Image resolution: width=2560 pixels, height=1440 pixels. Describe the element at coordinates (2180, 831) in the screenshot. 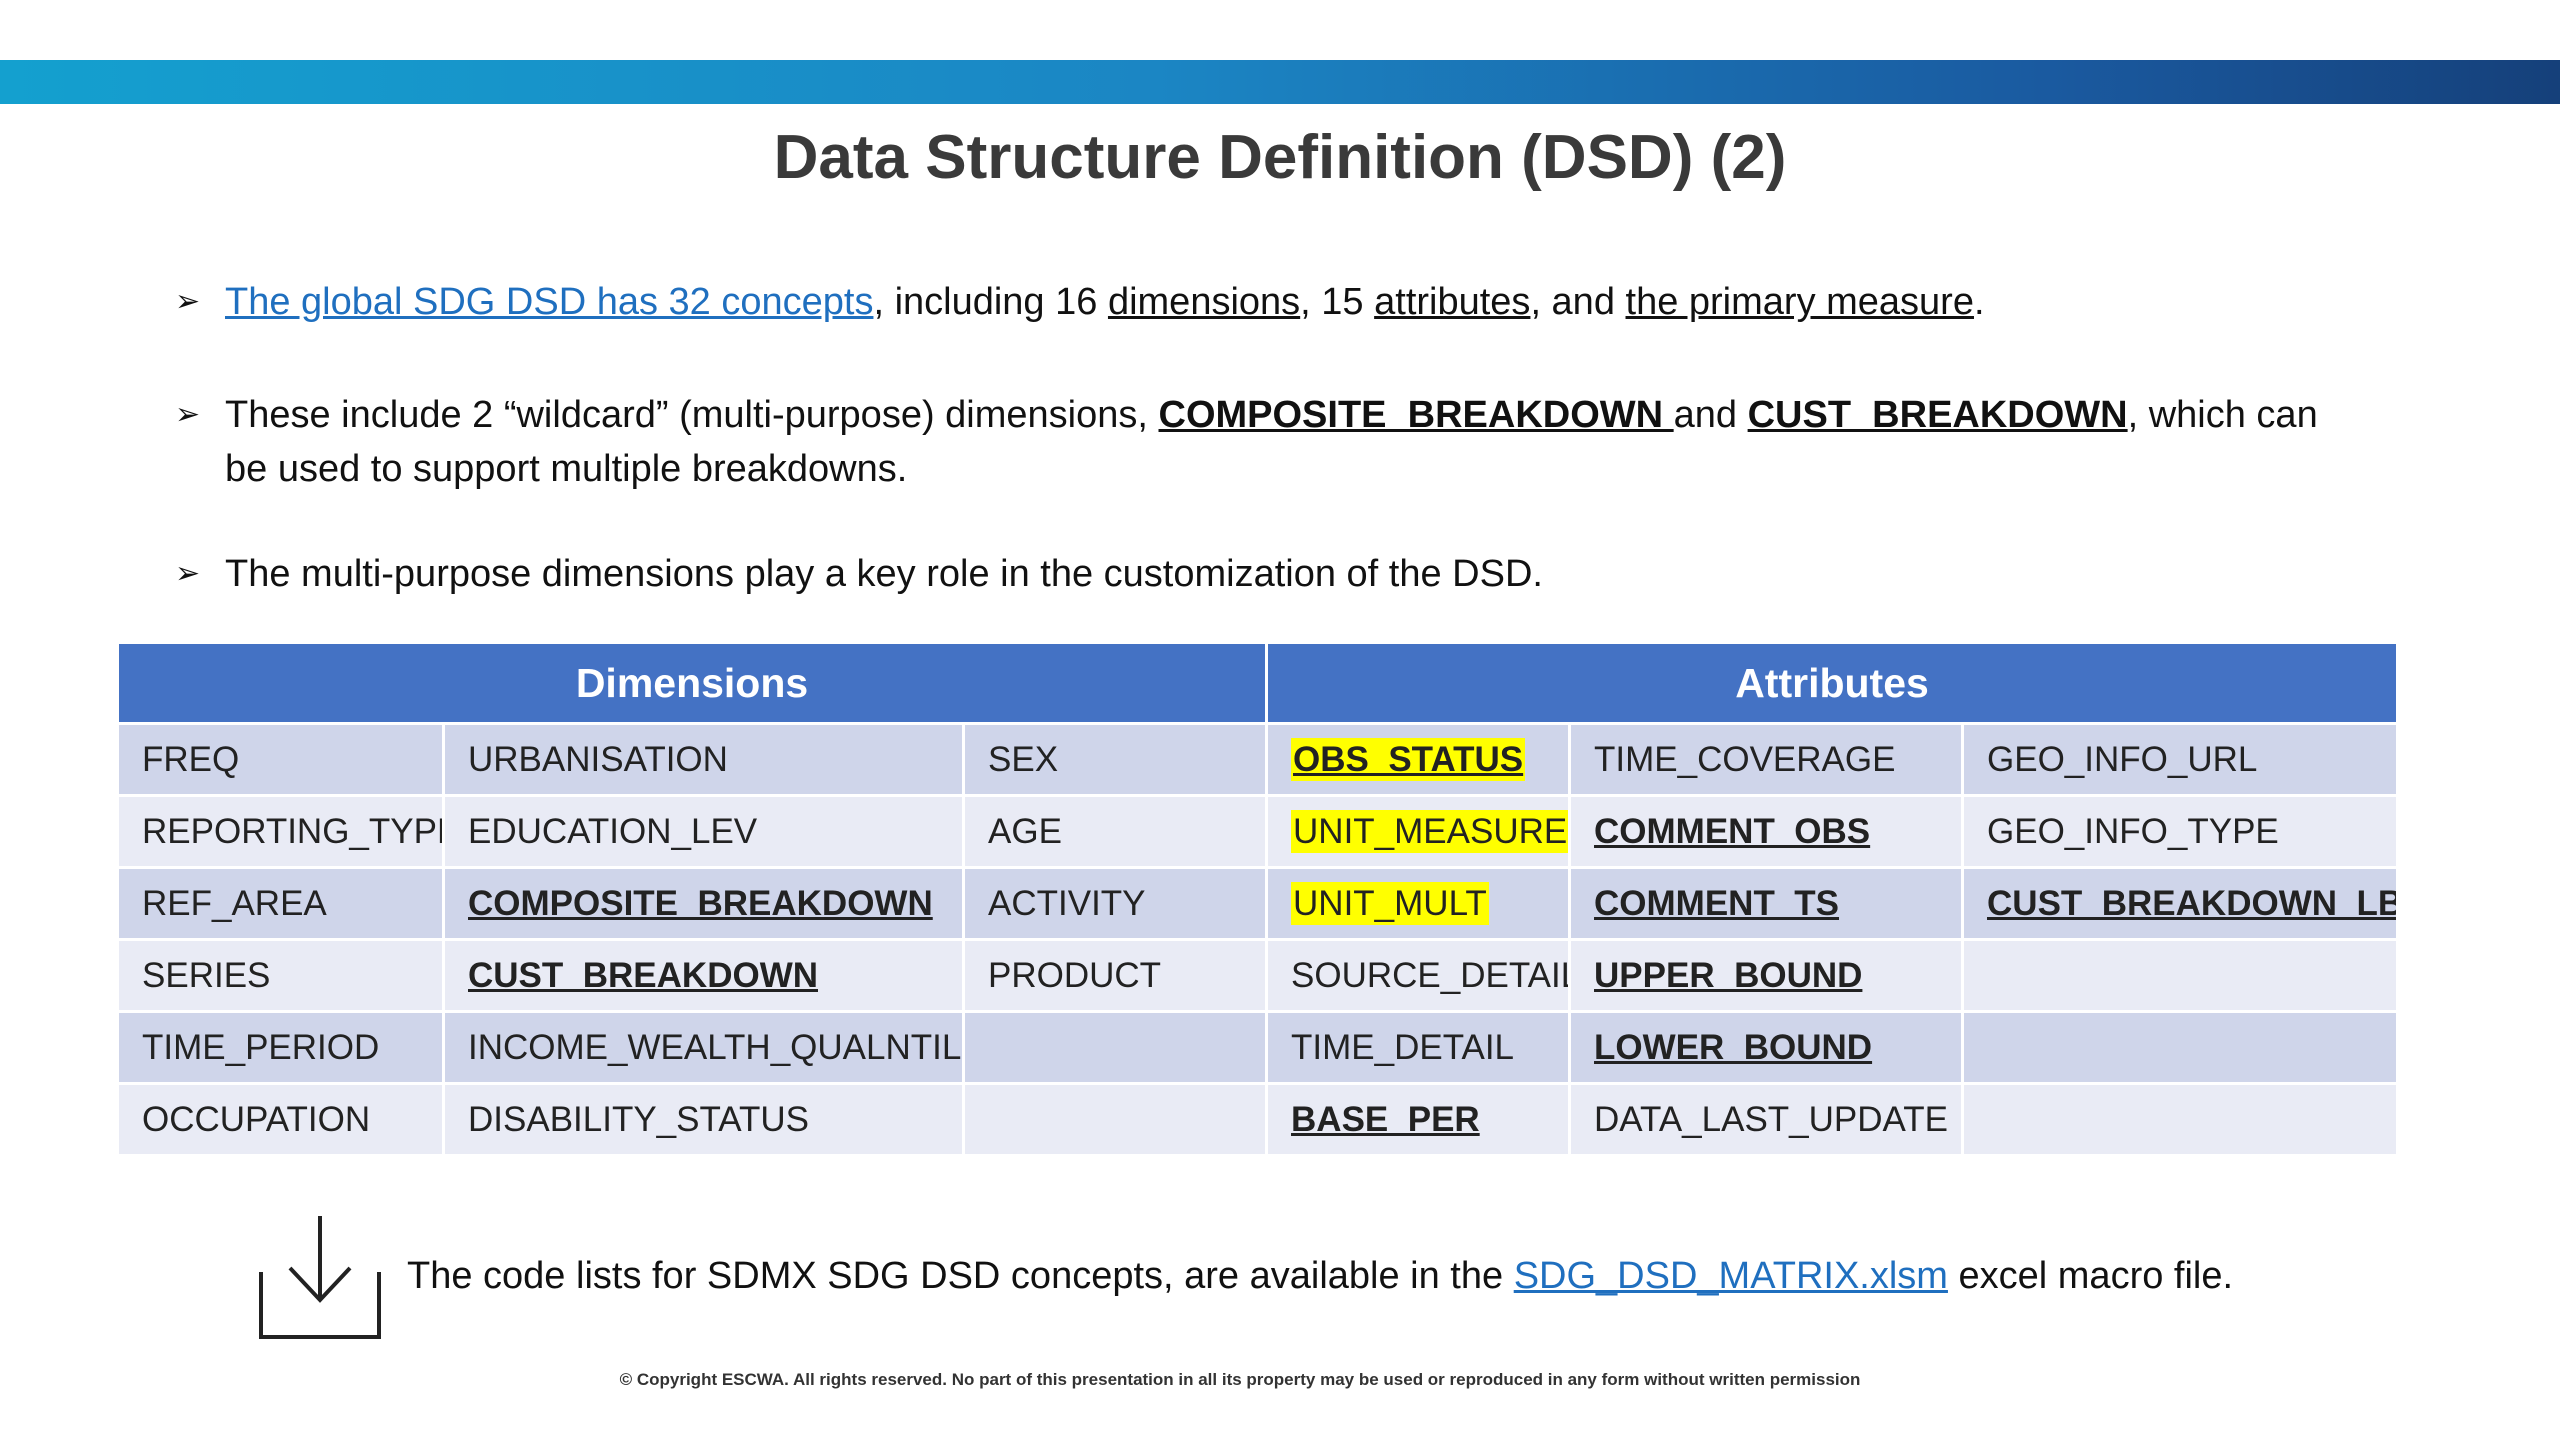

I see `table-cell: GEO_INFO_TYPE` at that location.